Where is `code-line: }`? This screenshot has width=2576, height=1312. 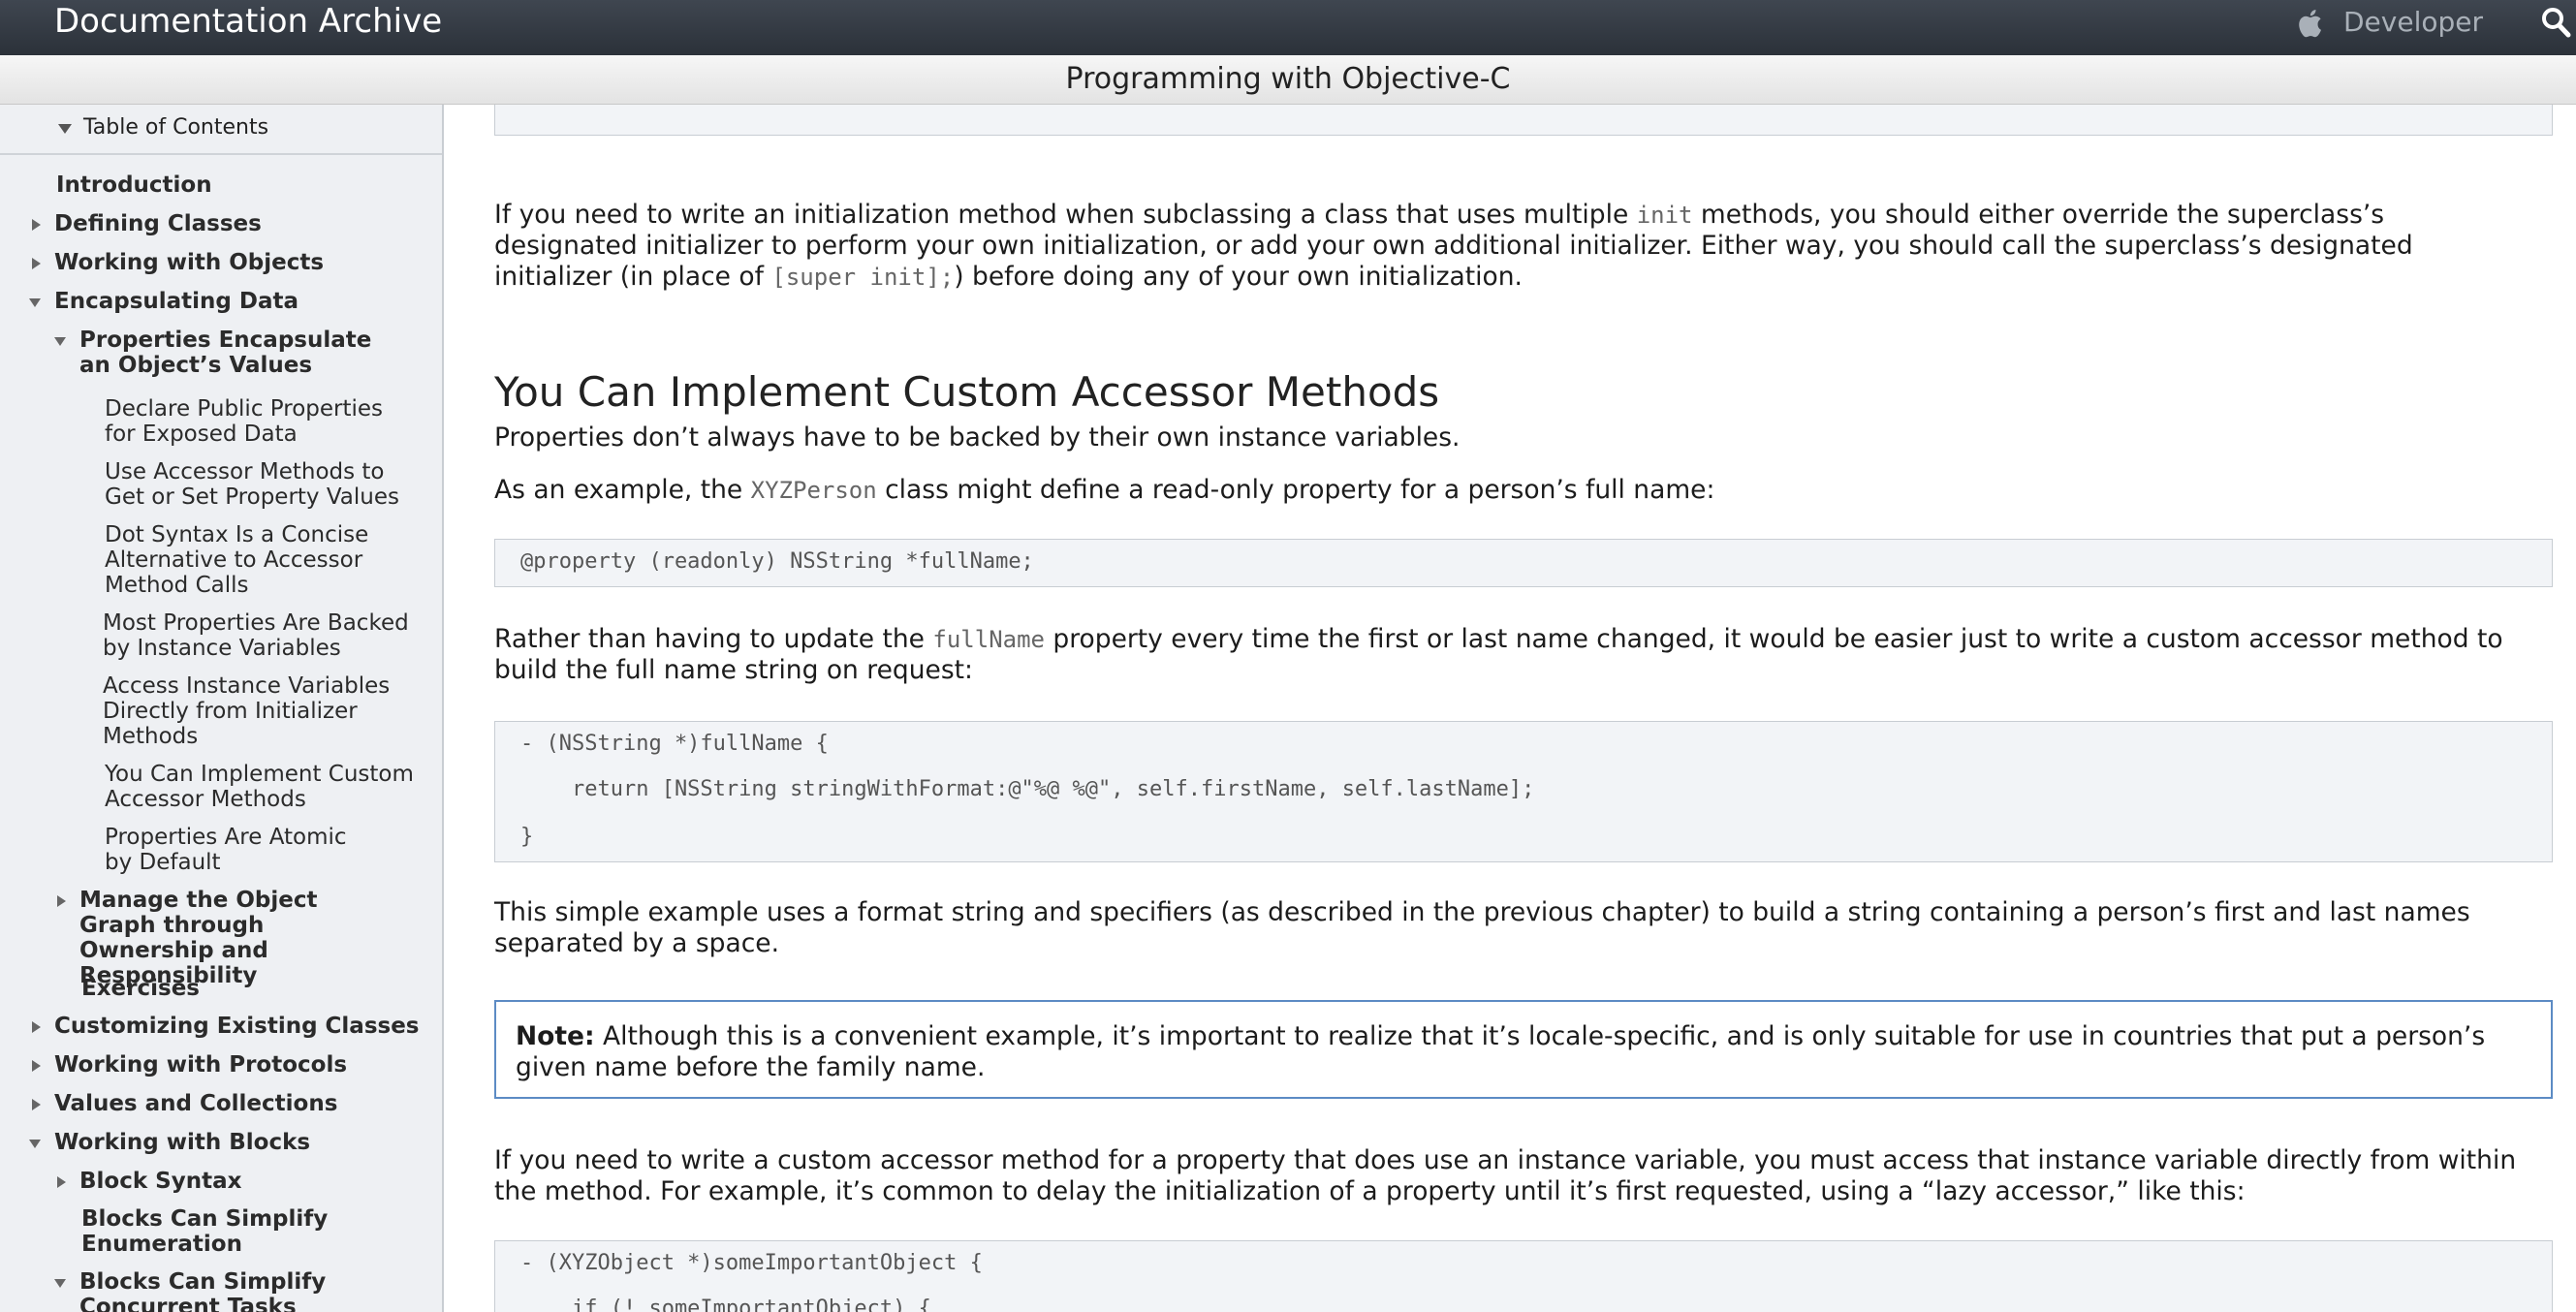
code-line: } is located at coordinates (527, 837).